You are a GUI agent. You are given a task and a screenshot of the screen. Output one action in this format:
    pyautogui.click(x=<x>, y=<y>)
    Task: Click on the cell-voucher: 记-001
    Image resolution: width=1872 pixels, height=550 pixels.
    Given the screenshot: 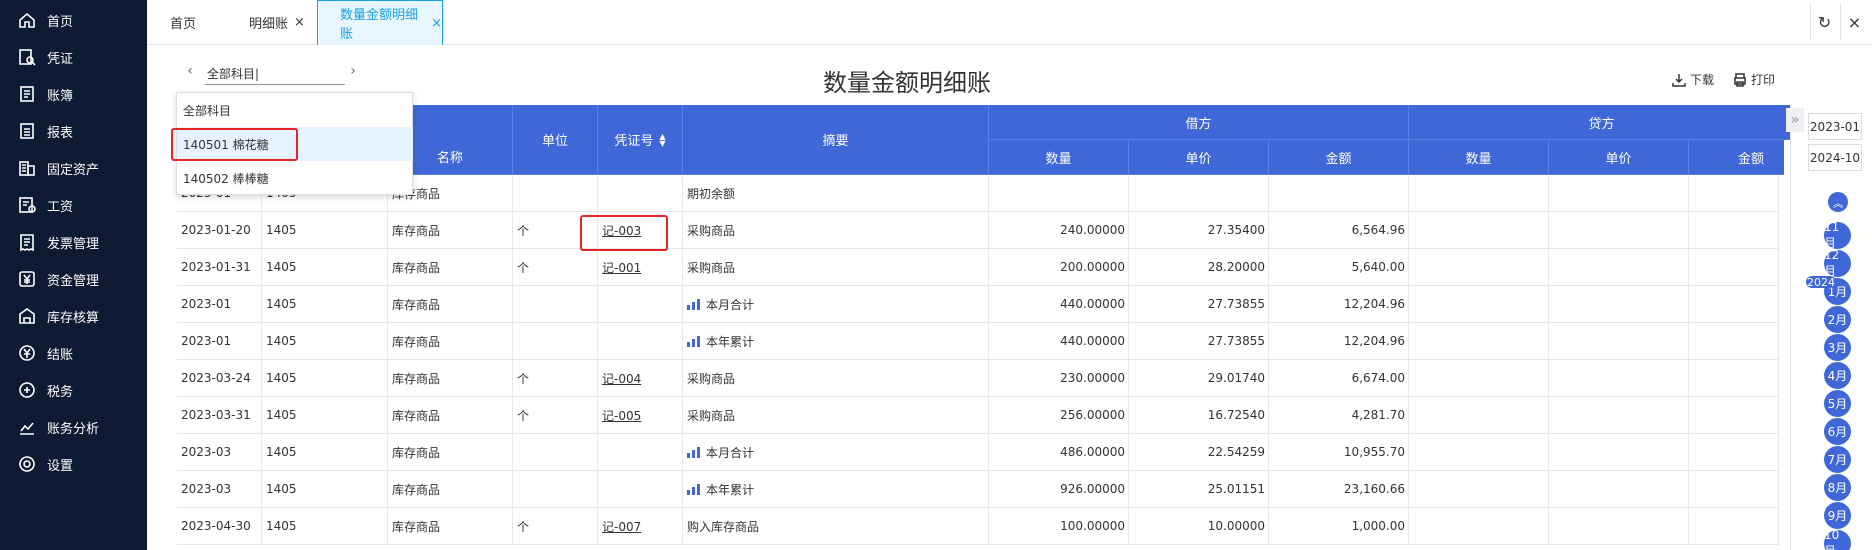 What is the action you would take?
    pyautogui.click(x=640, y=267)
    